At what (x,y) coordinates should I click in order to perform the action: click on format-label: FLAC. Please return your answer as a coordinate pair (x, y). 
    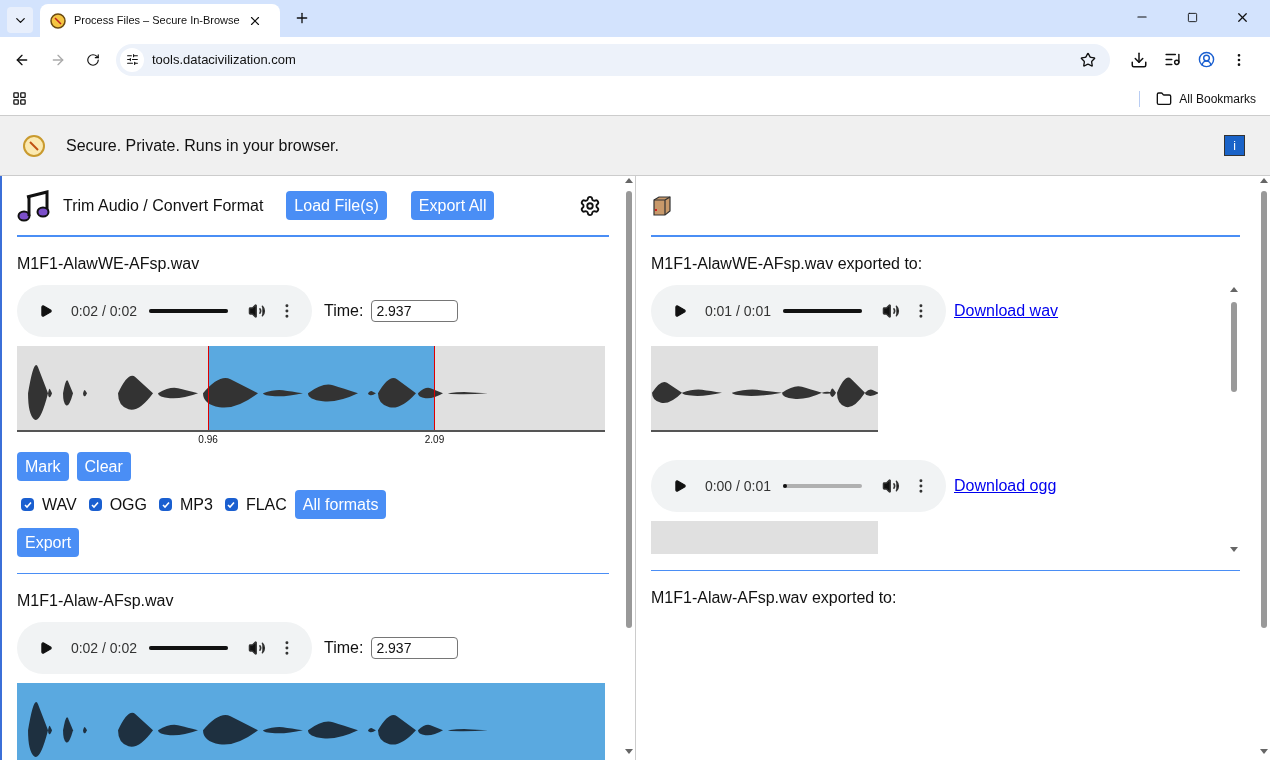
    Looking at the image, I should click on (266, 504).